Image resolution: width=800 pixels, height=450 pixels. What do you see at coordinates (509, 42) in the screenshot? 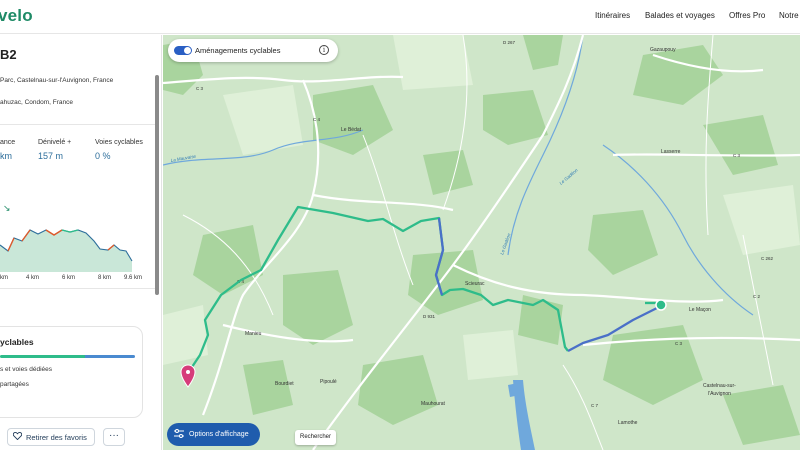
I see `road-label: D 267` at bounding box center [509, 42].